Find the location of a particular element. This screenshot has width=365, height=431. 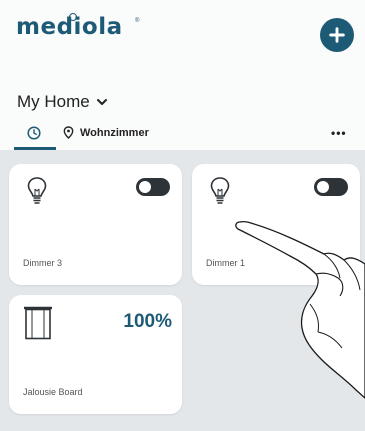

position-value: 100% is located at coordinates (147, 321).